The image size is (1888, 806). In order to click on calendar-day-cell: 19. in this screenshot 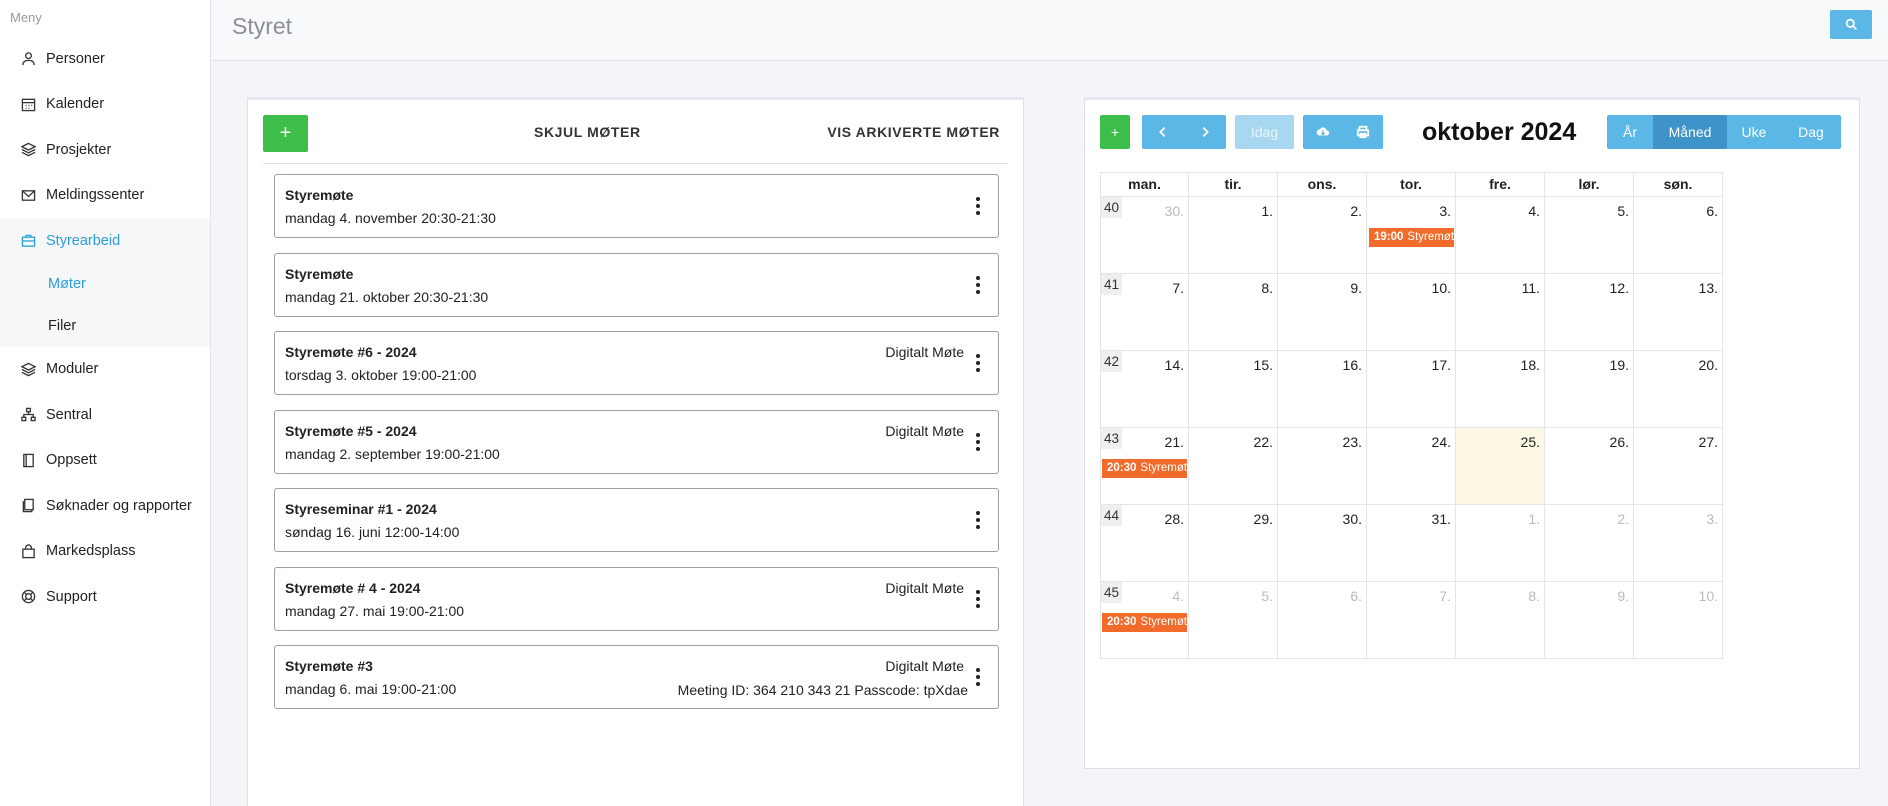, I will do `click(1589, 389)`.